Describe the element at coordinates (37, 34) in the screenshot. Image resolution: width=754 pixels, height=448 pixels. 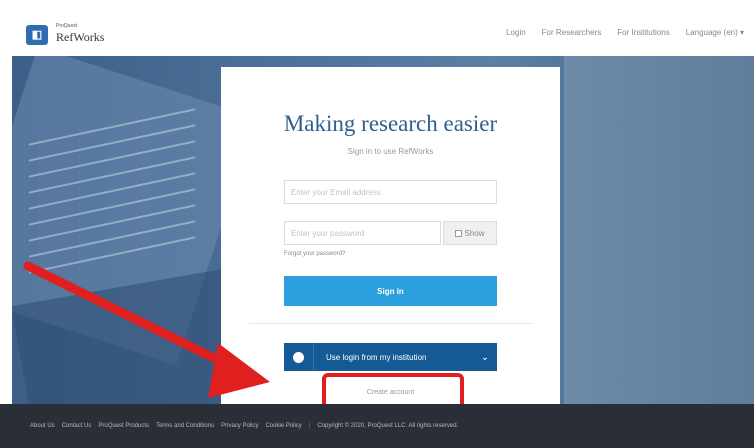
I see `logo-icon: ◧` at that location.